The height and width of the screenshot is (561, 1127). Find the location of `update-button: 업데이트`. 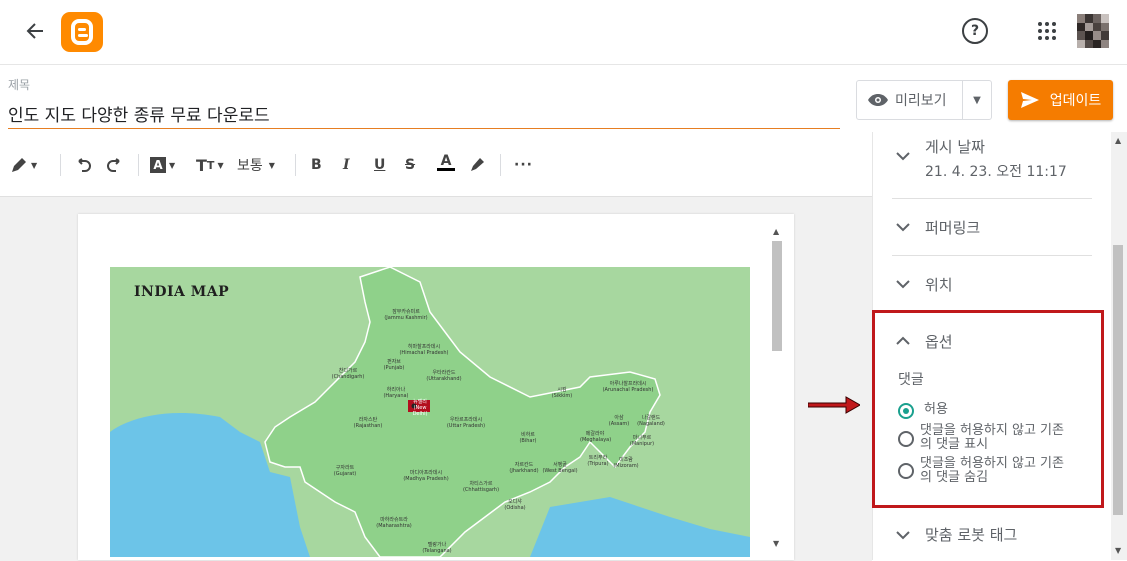

update-button: 업데이트 is located at coordinates (1060, 100).